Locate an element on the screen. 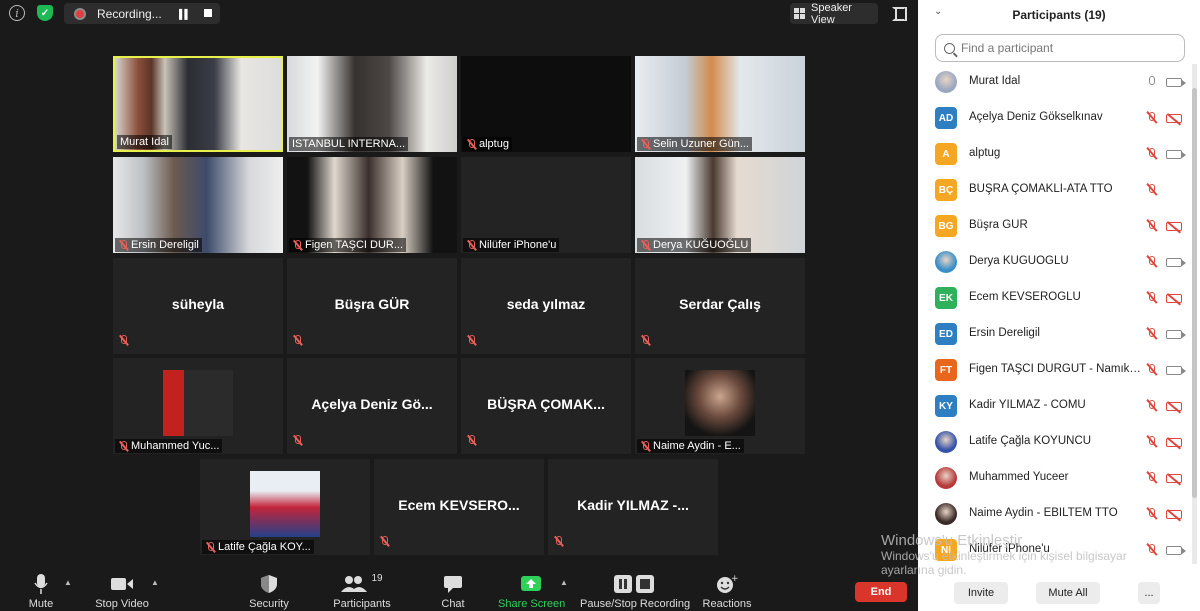 Image resolution: width=1200 pixels, height=611 pixels. participant-row: Murat Idal is located at coordinates (1056, 82).